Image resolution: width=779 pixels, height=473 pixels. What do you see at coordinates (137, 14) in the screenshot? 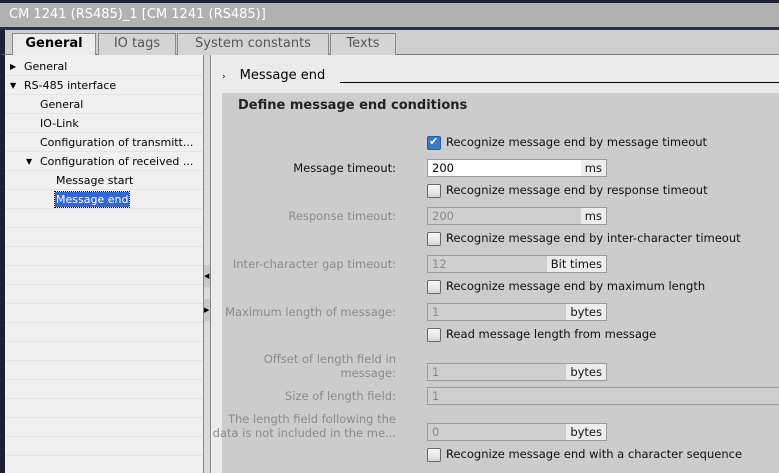
I see `window-title: CM 1241 (RS485)_1 [CM 1241 (RS485)]` at bounding box center [137, 14].